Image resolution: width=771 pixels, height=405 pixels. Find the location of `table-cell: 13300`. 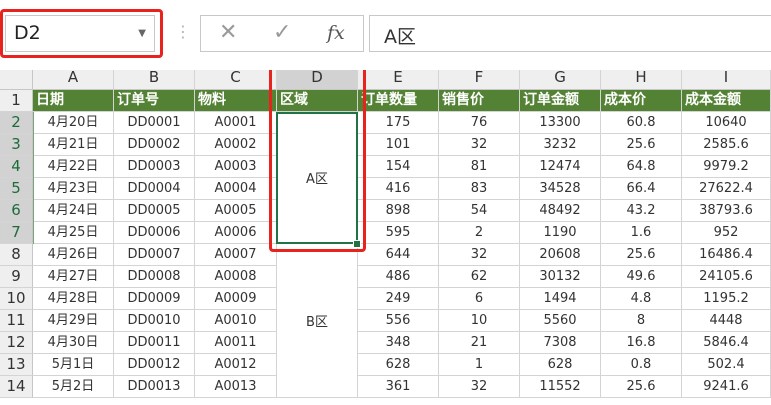

table-cell: 13300 is located at coordinates (560, 123).